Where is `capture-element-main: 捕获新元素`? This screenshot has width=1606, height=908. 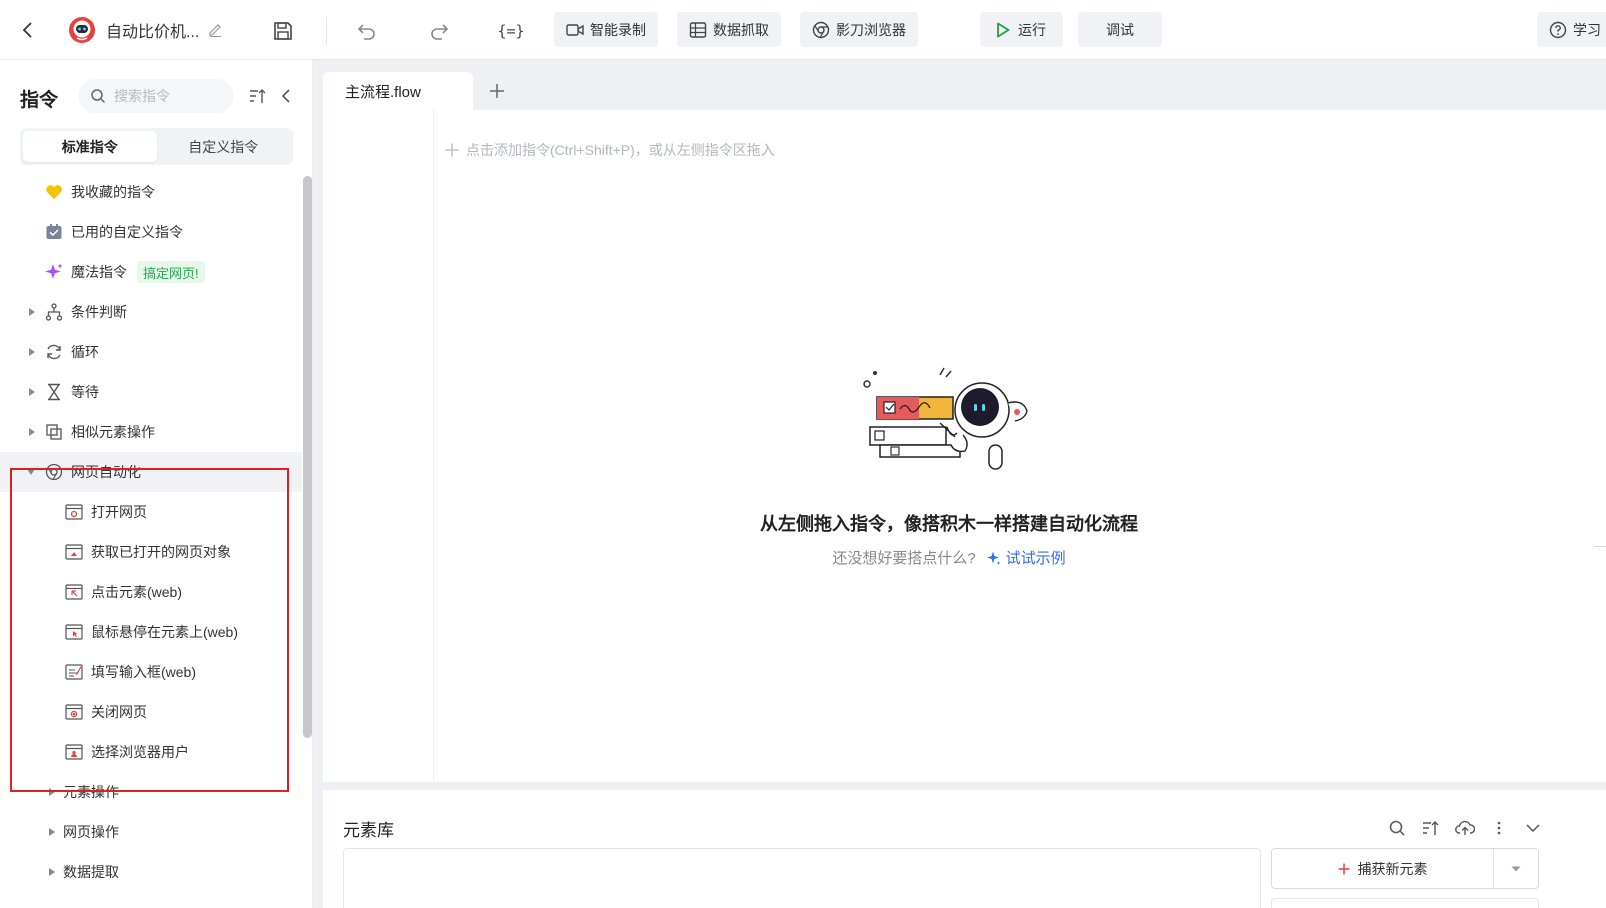
capture-element-main: 捕获新元素 is located at coordinates (1383, 868).